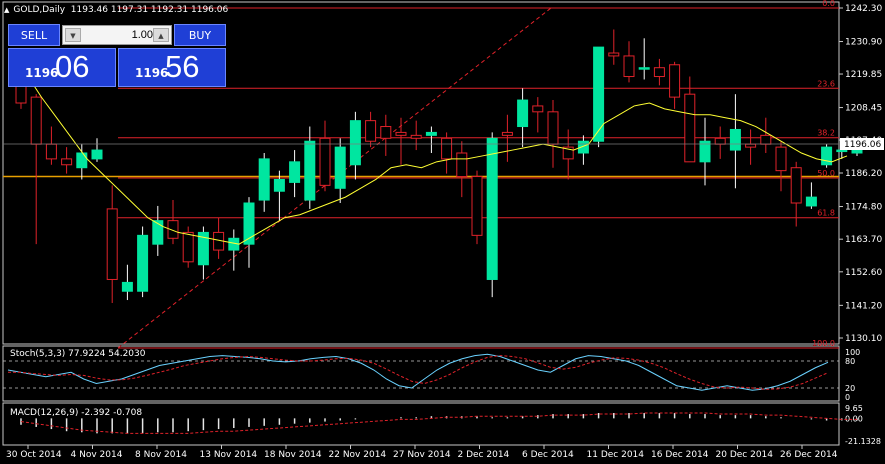 The height and width of the screenshot is (464, 885). Describe the element at coordinates (39, 10) in the screenshot. I see `symbol-label: GOLD,Daily` at that location.